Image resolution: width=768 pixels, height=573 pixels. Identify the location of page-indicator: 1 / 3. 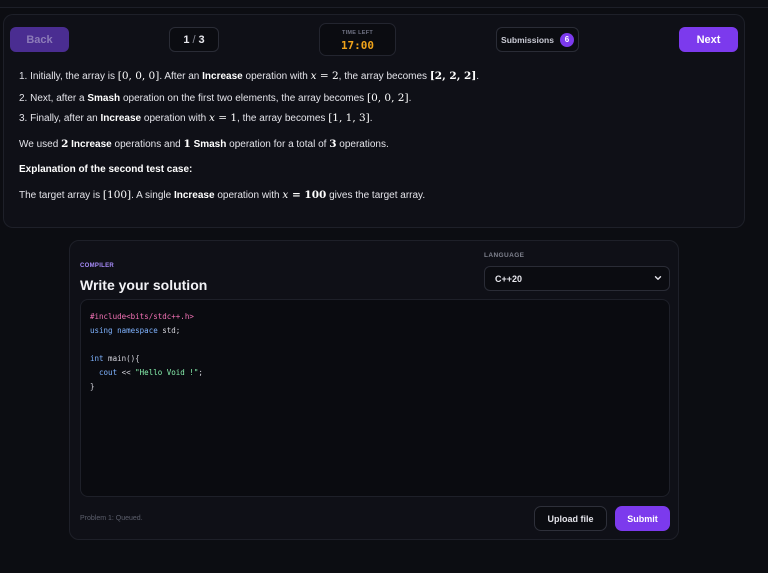
(194, 39).